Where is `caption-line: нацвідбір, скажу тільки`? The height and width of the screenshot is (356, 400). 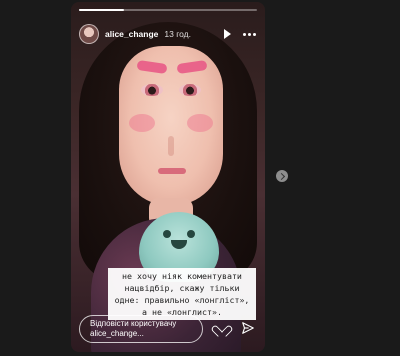
caption-line: нацвідбір, скажу тільки is located at coordinates (182, 288).